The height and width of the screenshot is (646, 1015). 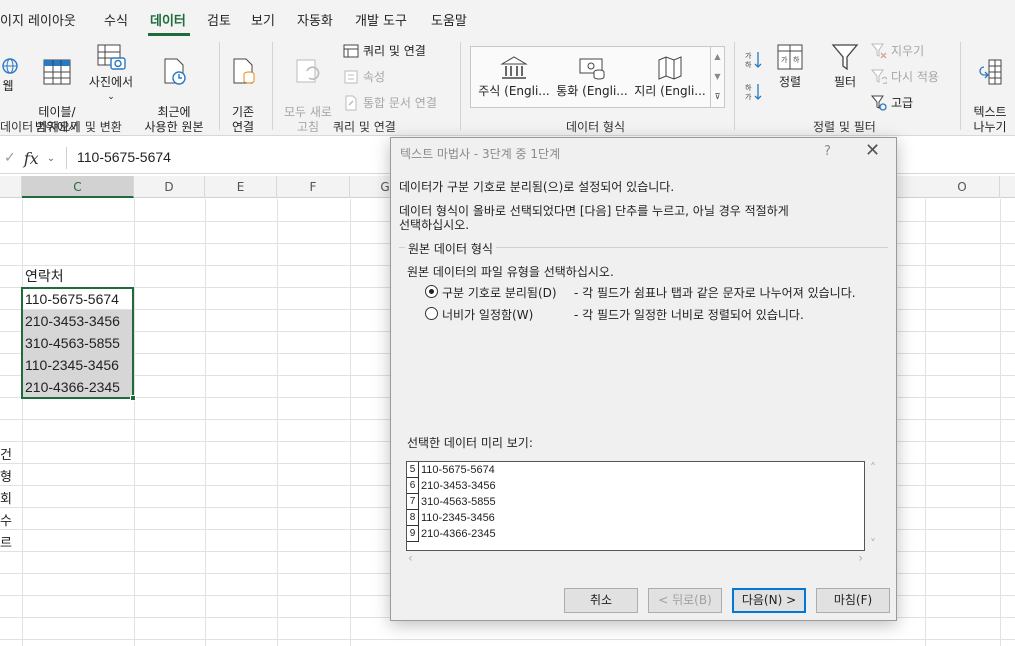 I want to click on preview-row: 6 210-3453-3456, so click(x=635, y=486).